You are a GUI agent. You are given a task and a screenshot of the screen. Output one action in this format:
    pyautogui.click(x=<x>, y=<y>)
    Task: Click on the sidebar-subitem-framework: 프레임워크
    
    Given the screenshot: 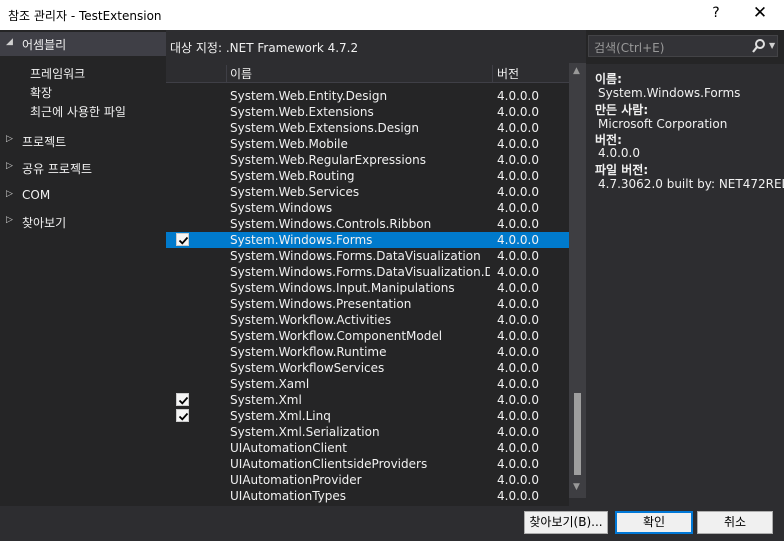 What is the action you would take?
    pyautogui.click(x=57, y=73)
    